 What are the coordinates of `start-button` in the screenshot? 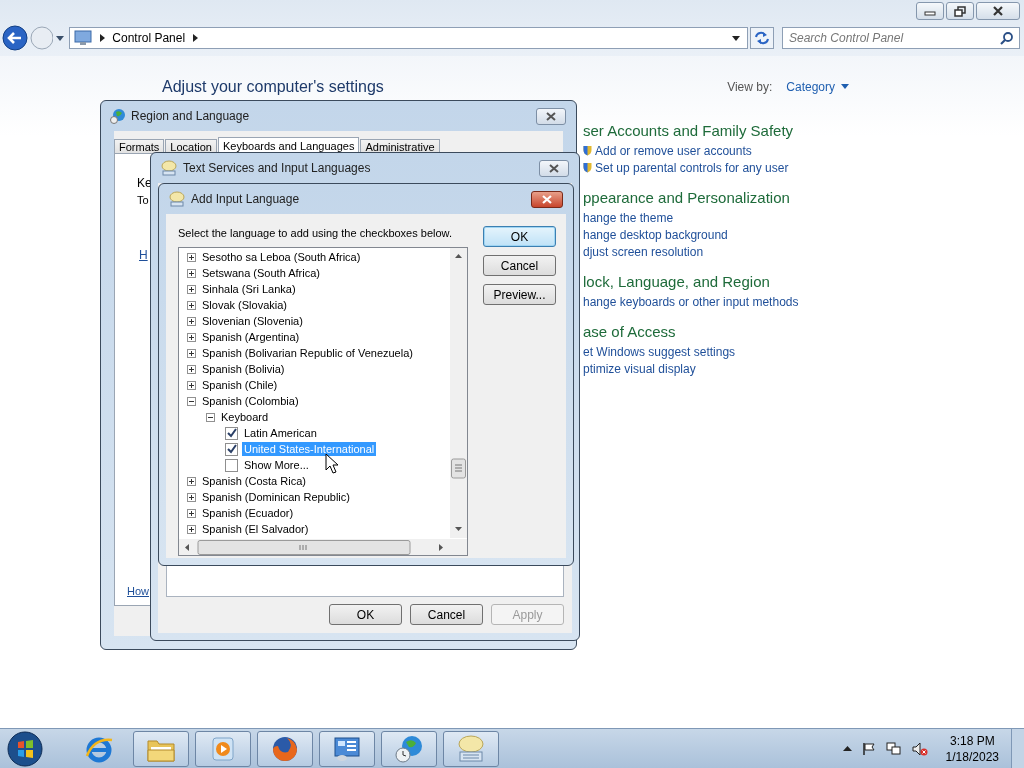 It's located at (25, 748).